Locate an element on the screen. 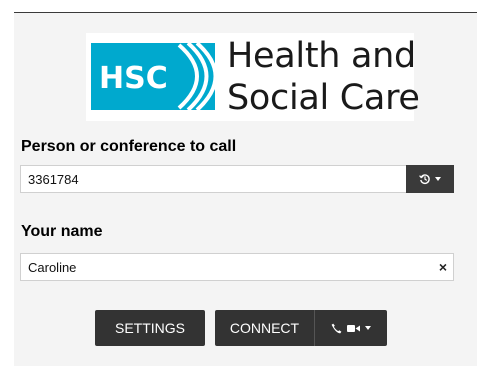 The height and width of the screenshot is (366, 477). call-mode-dropdown-button is located at coordinates (351, 328).